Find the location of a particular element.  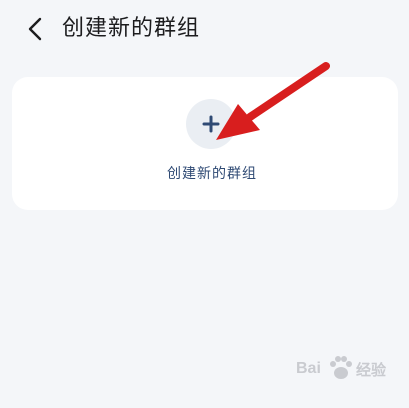

paw-icon is located at coordinates (341, 367).